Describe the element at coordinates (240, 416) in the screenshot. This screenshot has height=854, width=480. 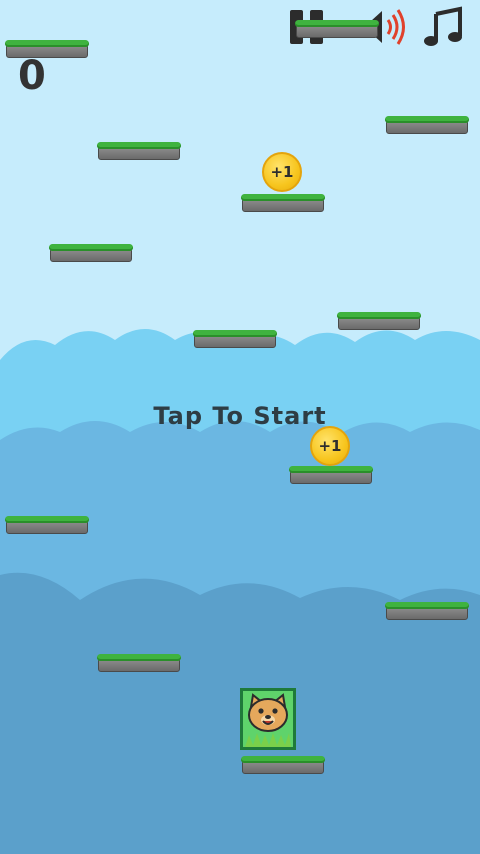
I see `tap-to-start-prompt: Tap To Start` at that location.